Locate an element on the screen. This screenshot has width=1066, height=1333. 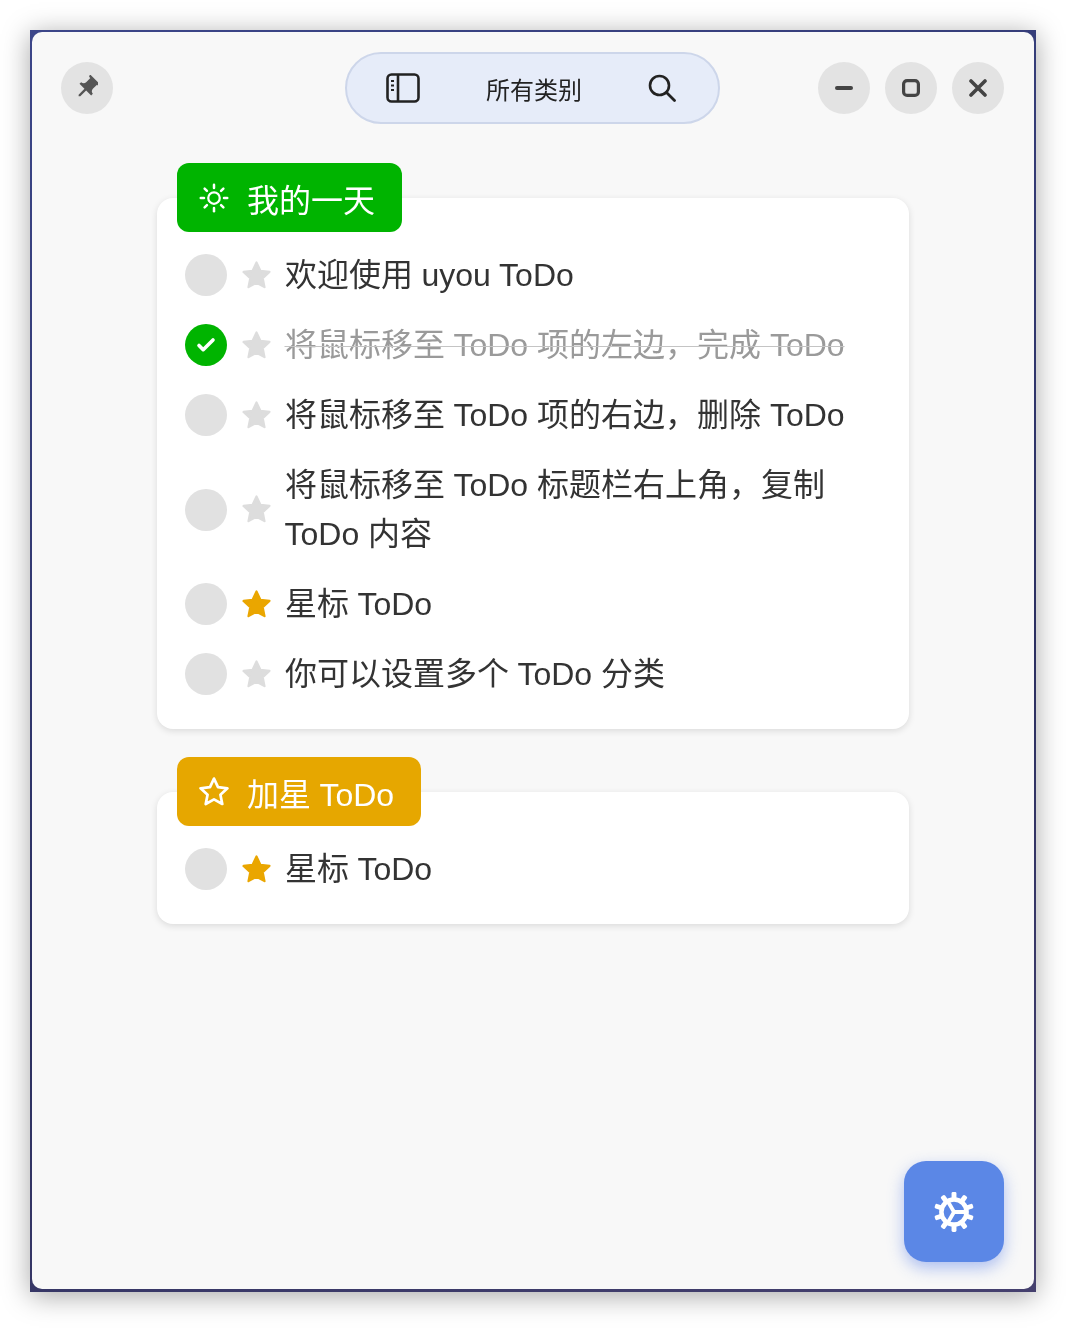
minimize-icon is located at coordinates (844, 88).